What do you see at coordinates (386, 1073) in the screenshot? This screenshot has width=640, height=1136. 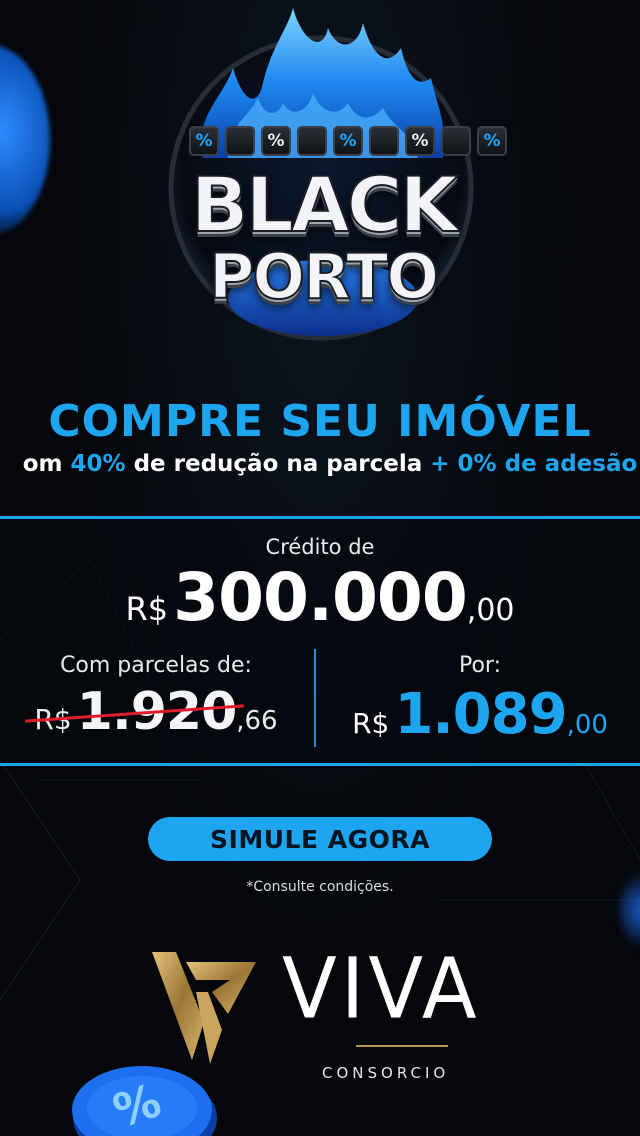 I see `brand-subtitle: CONSORCIO` at bounding box center [386, 1073].